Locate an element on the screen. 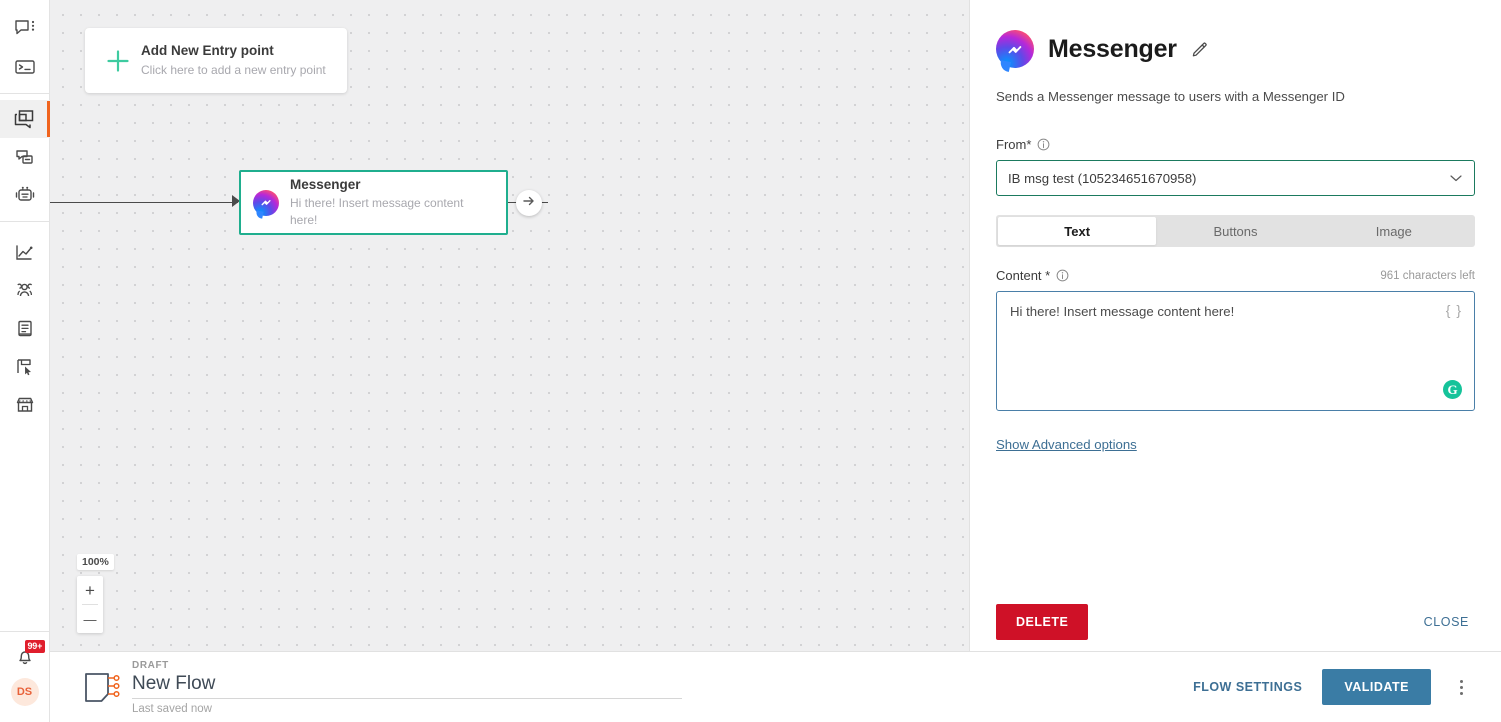 The height and width of the screenshot is (722, 1501). sidebar-item-audience is located at coordinates (25, 291).